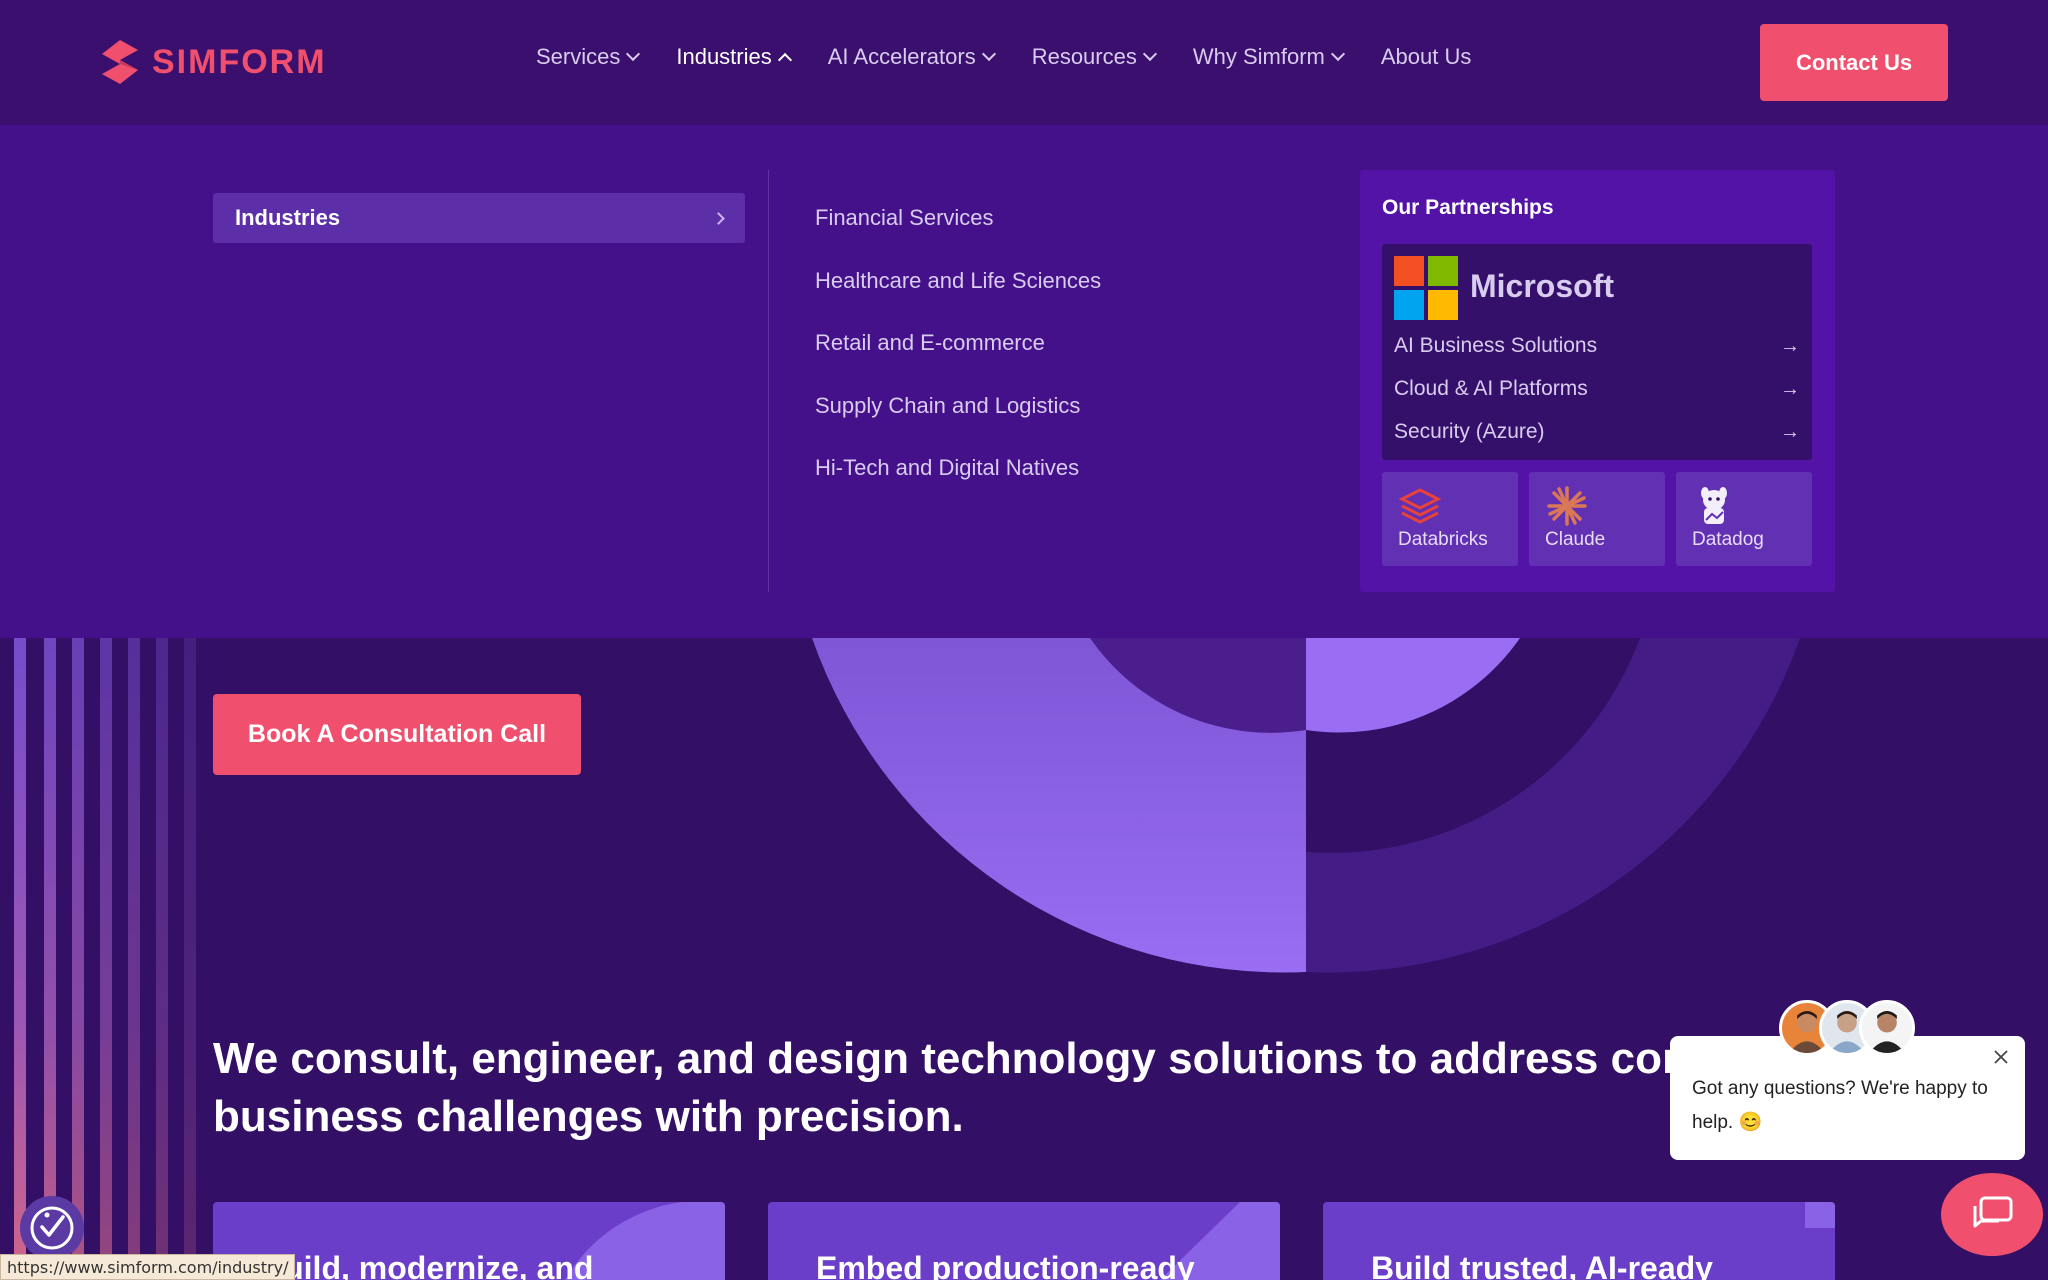  I want to click on ms-link-security-azure: Security (Azure) →, so click(1597, 432).